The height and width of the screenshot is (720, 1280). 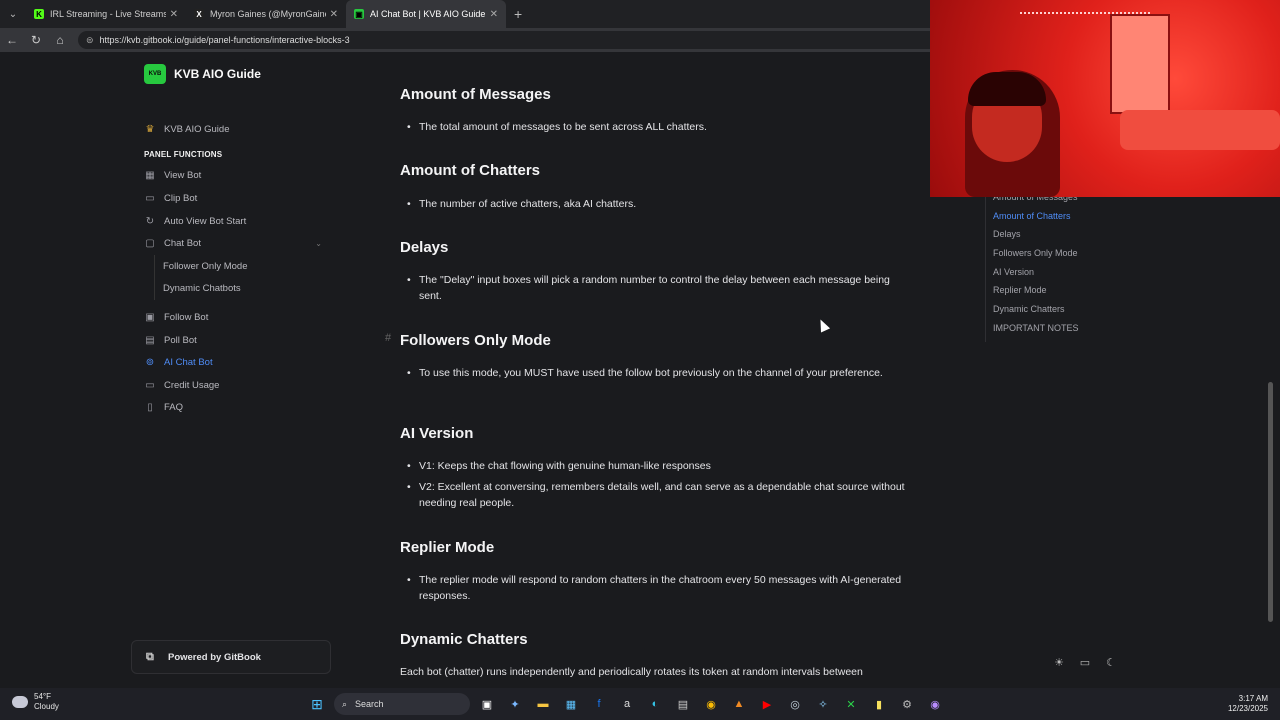 What do you see at coordinates (150, 221) in the screenshot?
I see `refresh-icon: ↻` at bounding box center [150, 221].